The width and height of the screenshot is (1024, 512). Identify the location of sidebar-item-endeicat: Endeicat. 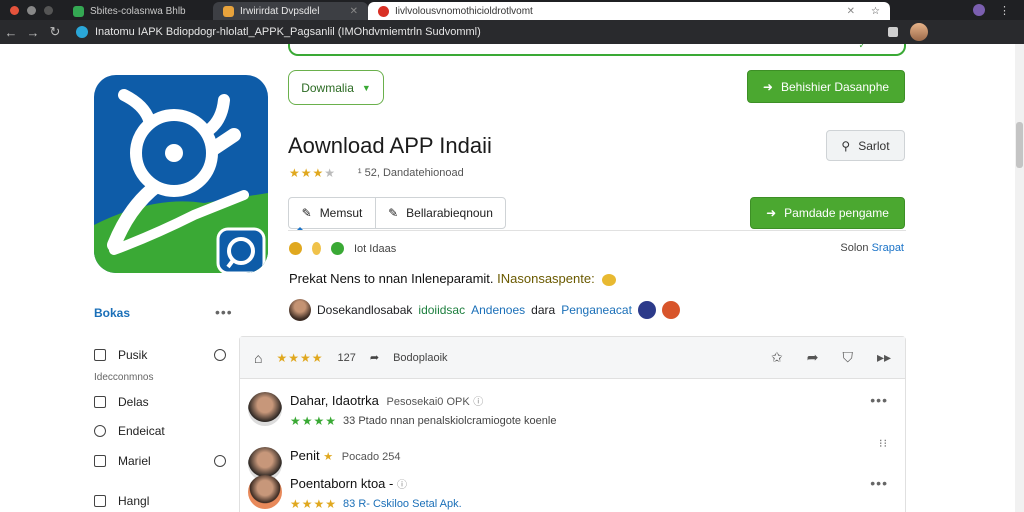
(129, 431).